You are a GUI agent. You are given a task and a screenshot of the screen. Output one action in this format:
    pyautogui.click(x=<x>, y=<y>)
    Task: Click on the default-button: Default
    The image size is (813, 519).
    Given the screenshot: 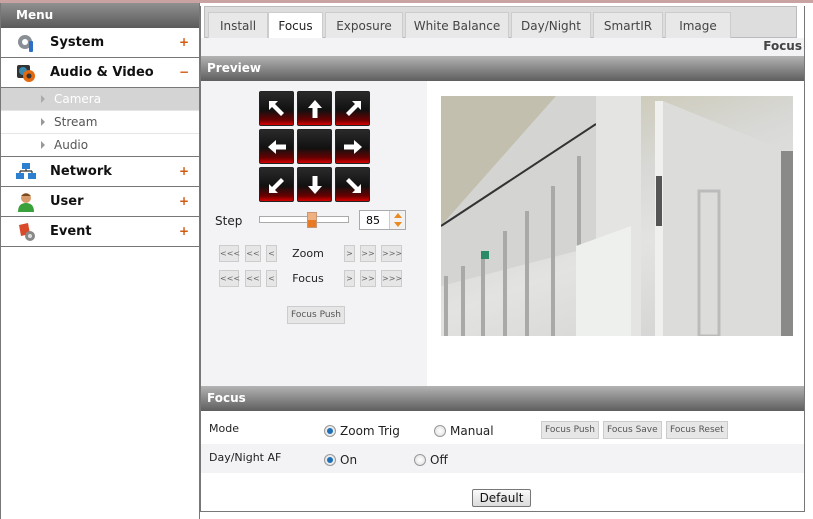 What is the action you would take?
    pyautogui.click(x=501, y=498)
    